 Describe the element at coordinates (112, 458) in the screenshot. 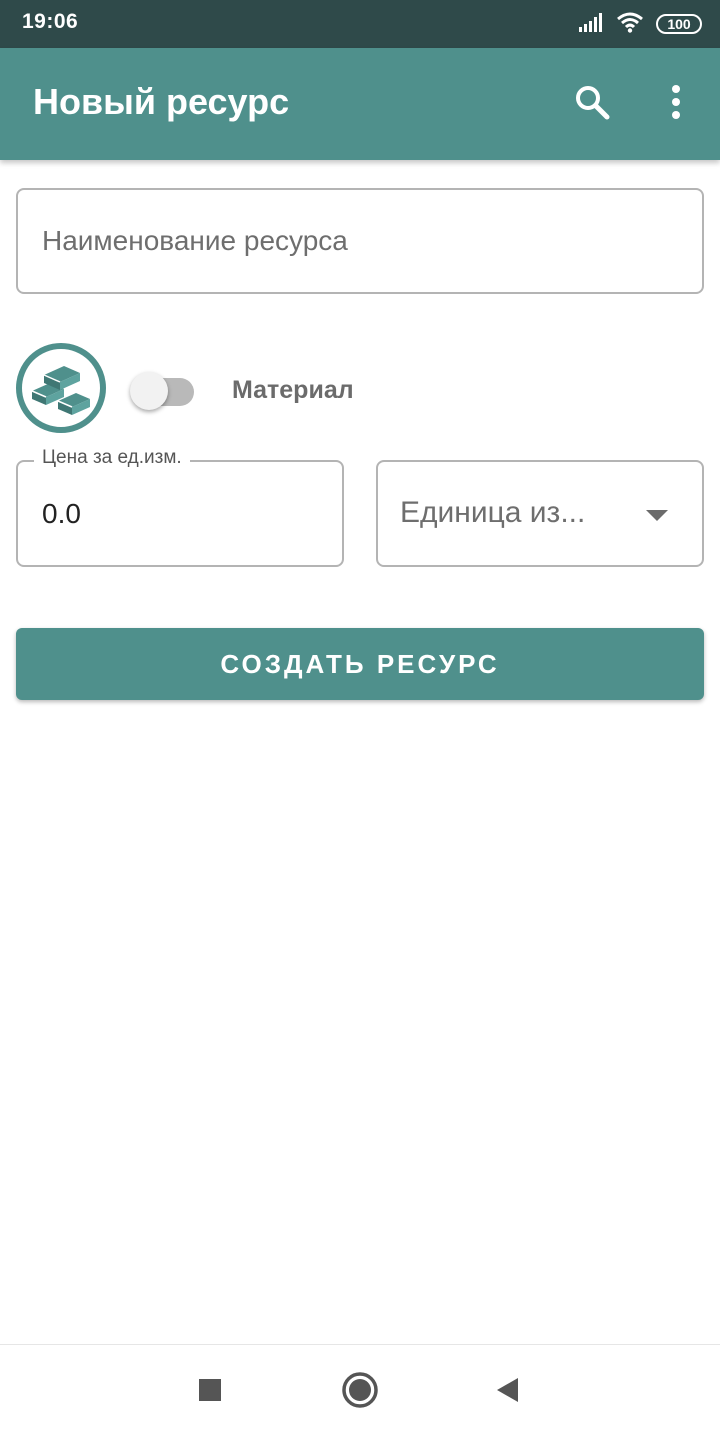

I see `price-label: Цена за ед.изм.` at that location.